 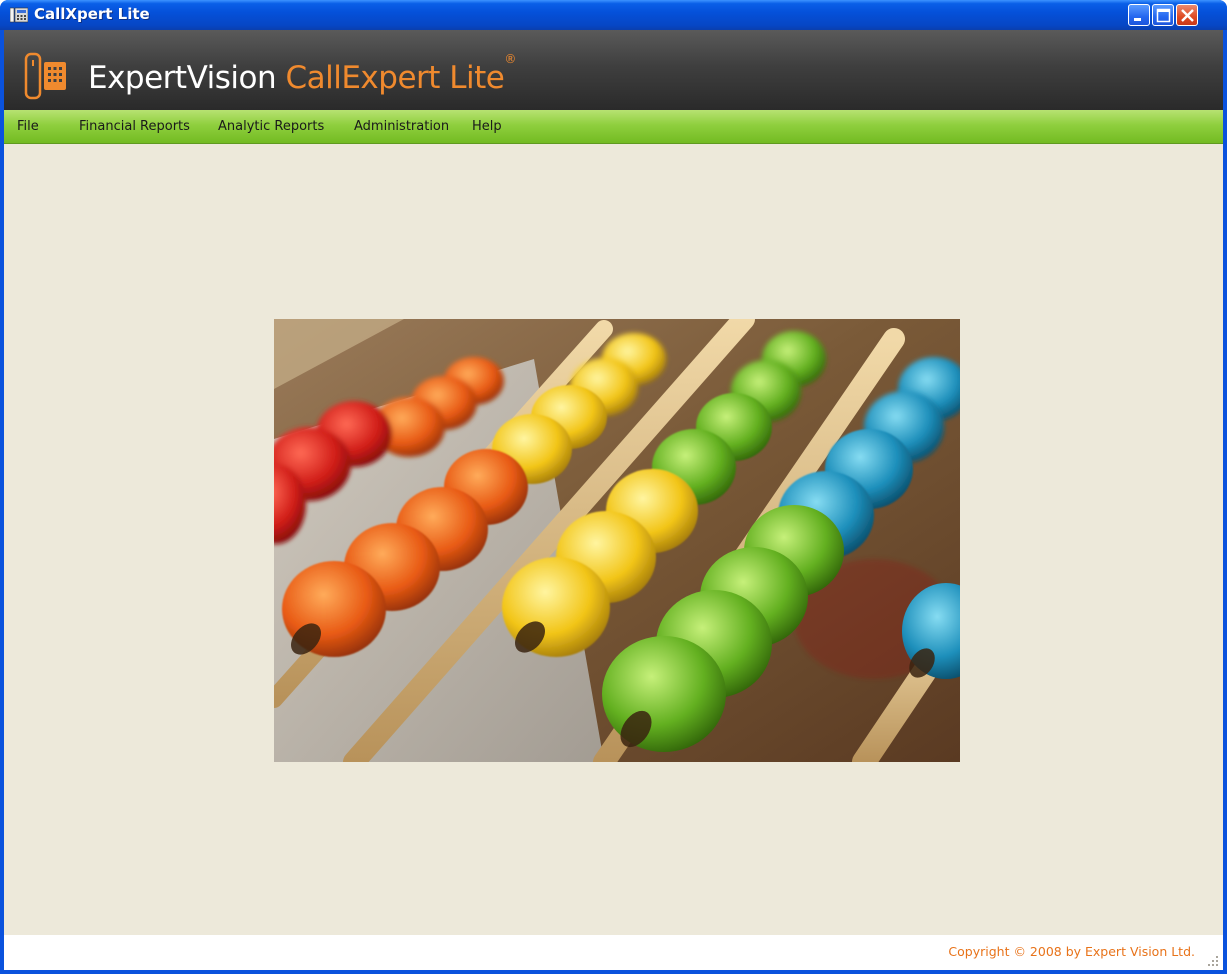 I want to click on app-banner: ExpertVision CallExpert Lite ®, so click(x=613, y=70).